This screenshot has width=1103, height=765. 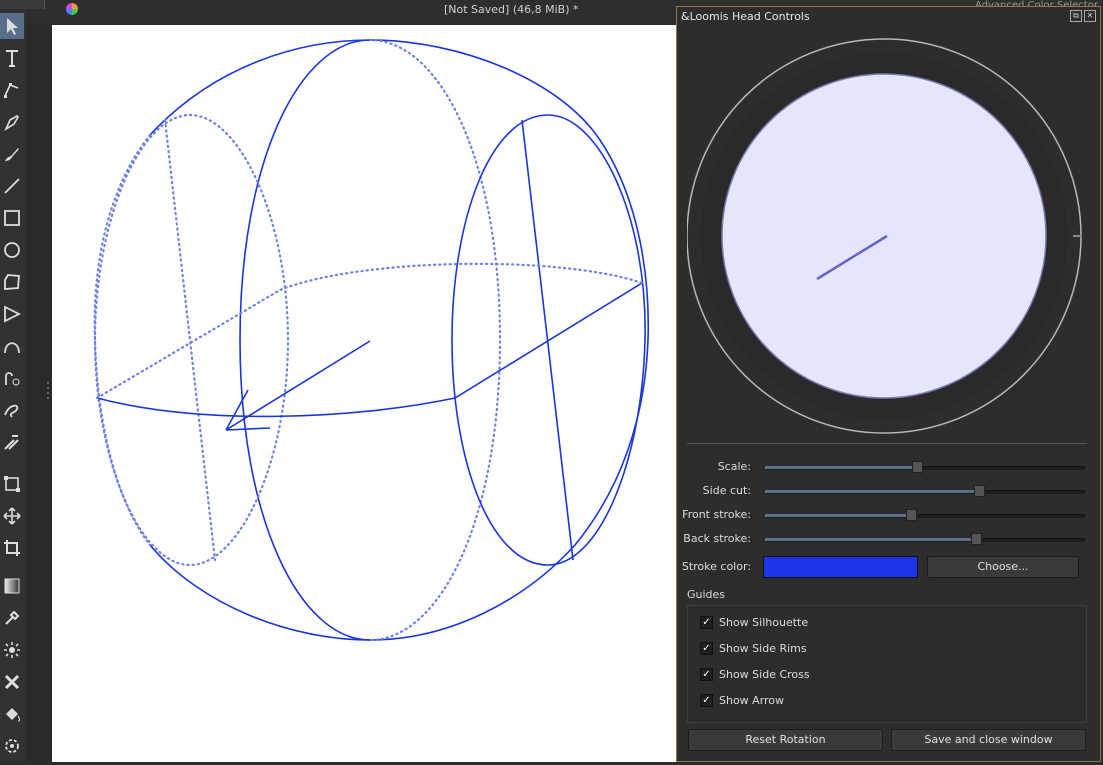 I want to click on show-side-cross-checkbox: ✓ Show Side Cross, so click(x=755, y=674).